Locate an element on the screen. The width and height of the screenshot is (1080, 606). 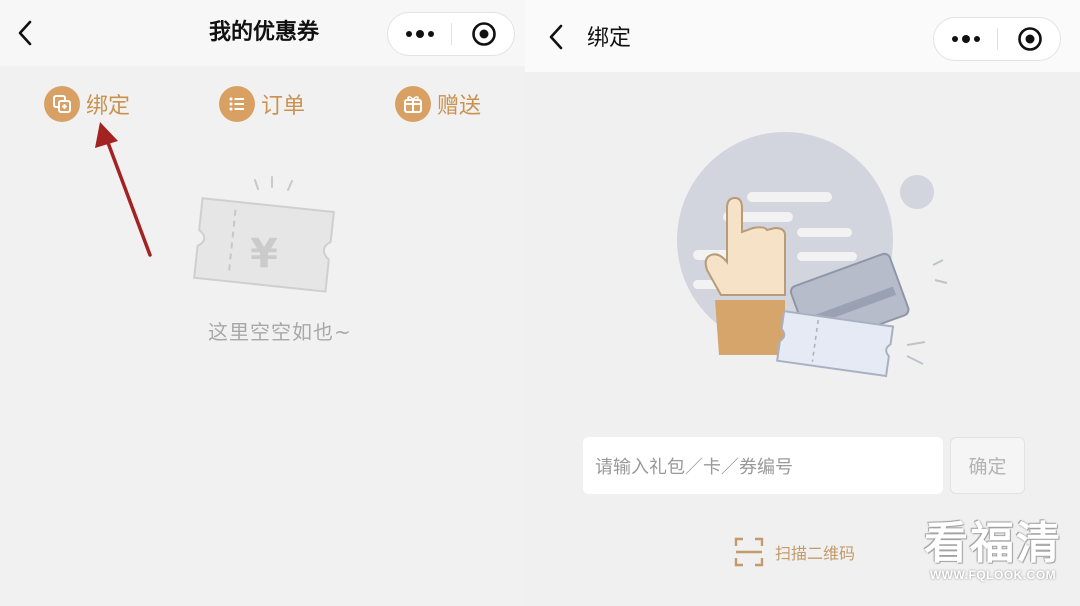
code-input: 请输入礼包／卡／券编号 is located at coordinates (763, 465).